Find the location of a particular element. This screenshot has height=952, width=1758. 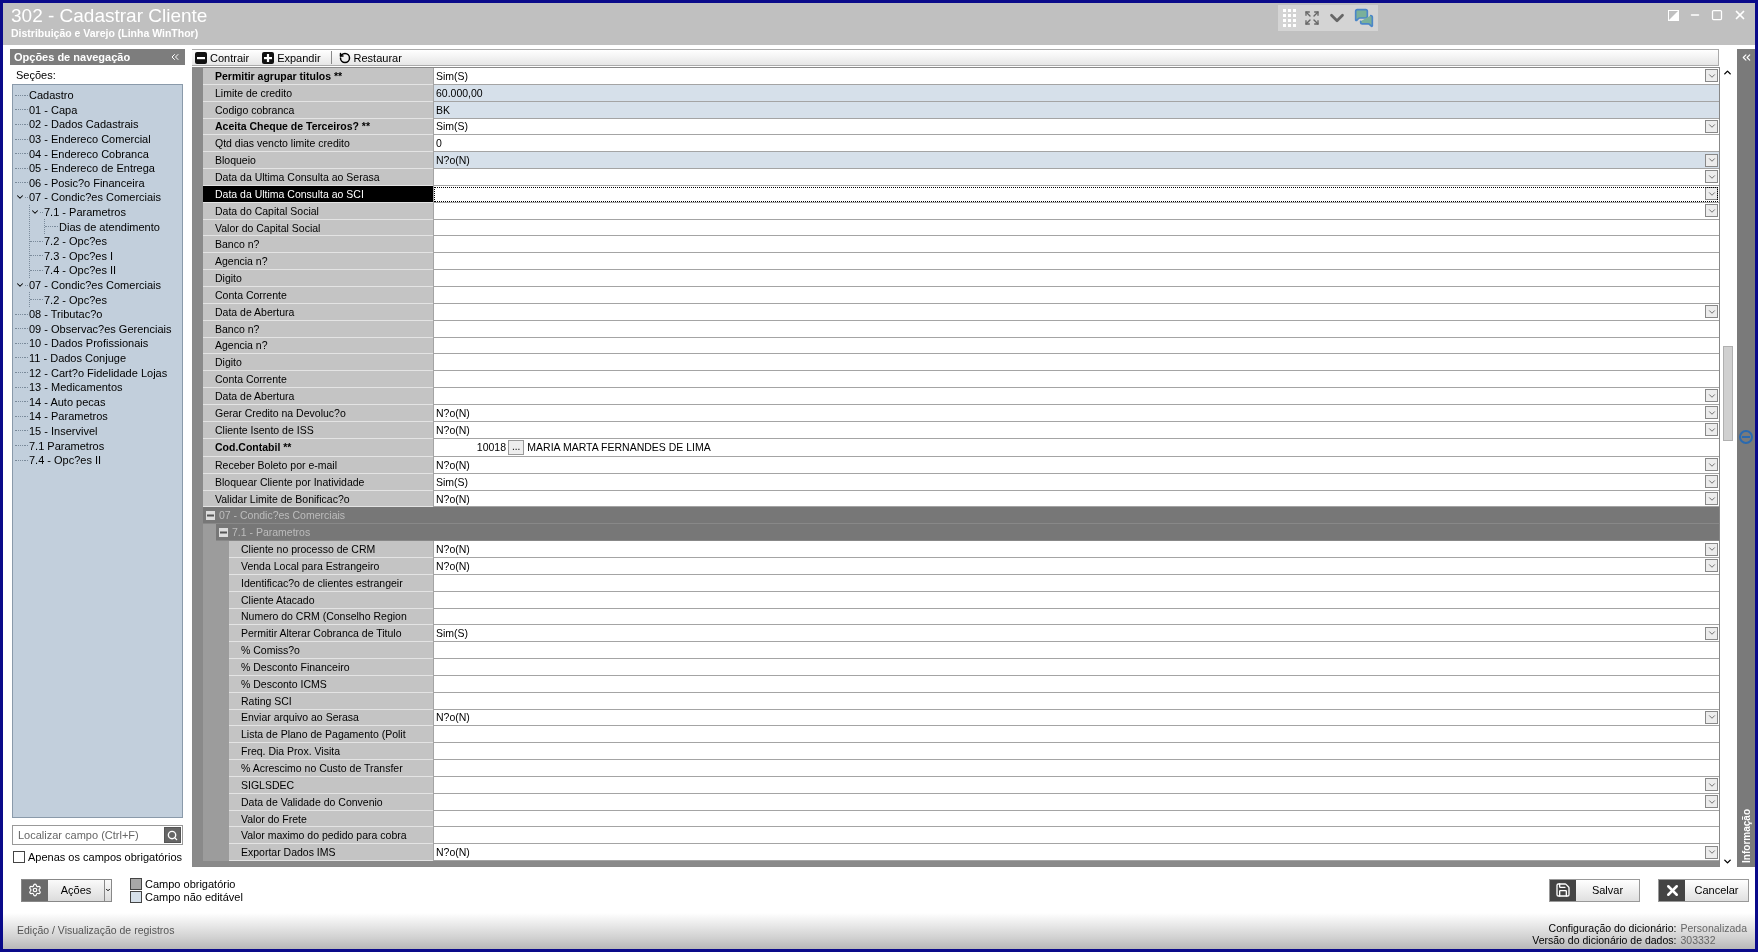

scroll-up-icon is located at coordinates (1727, 72).